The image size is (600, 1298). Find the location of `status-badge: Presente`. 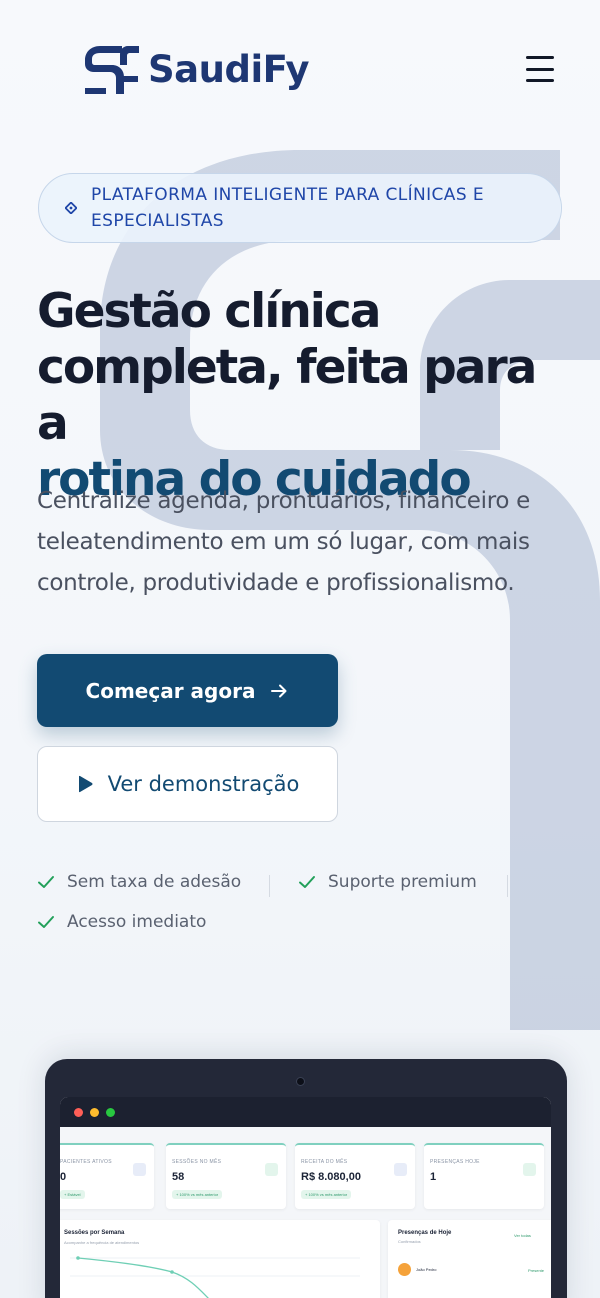

status-badge: Presente is located at coordinates (536, 1270).